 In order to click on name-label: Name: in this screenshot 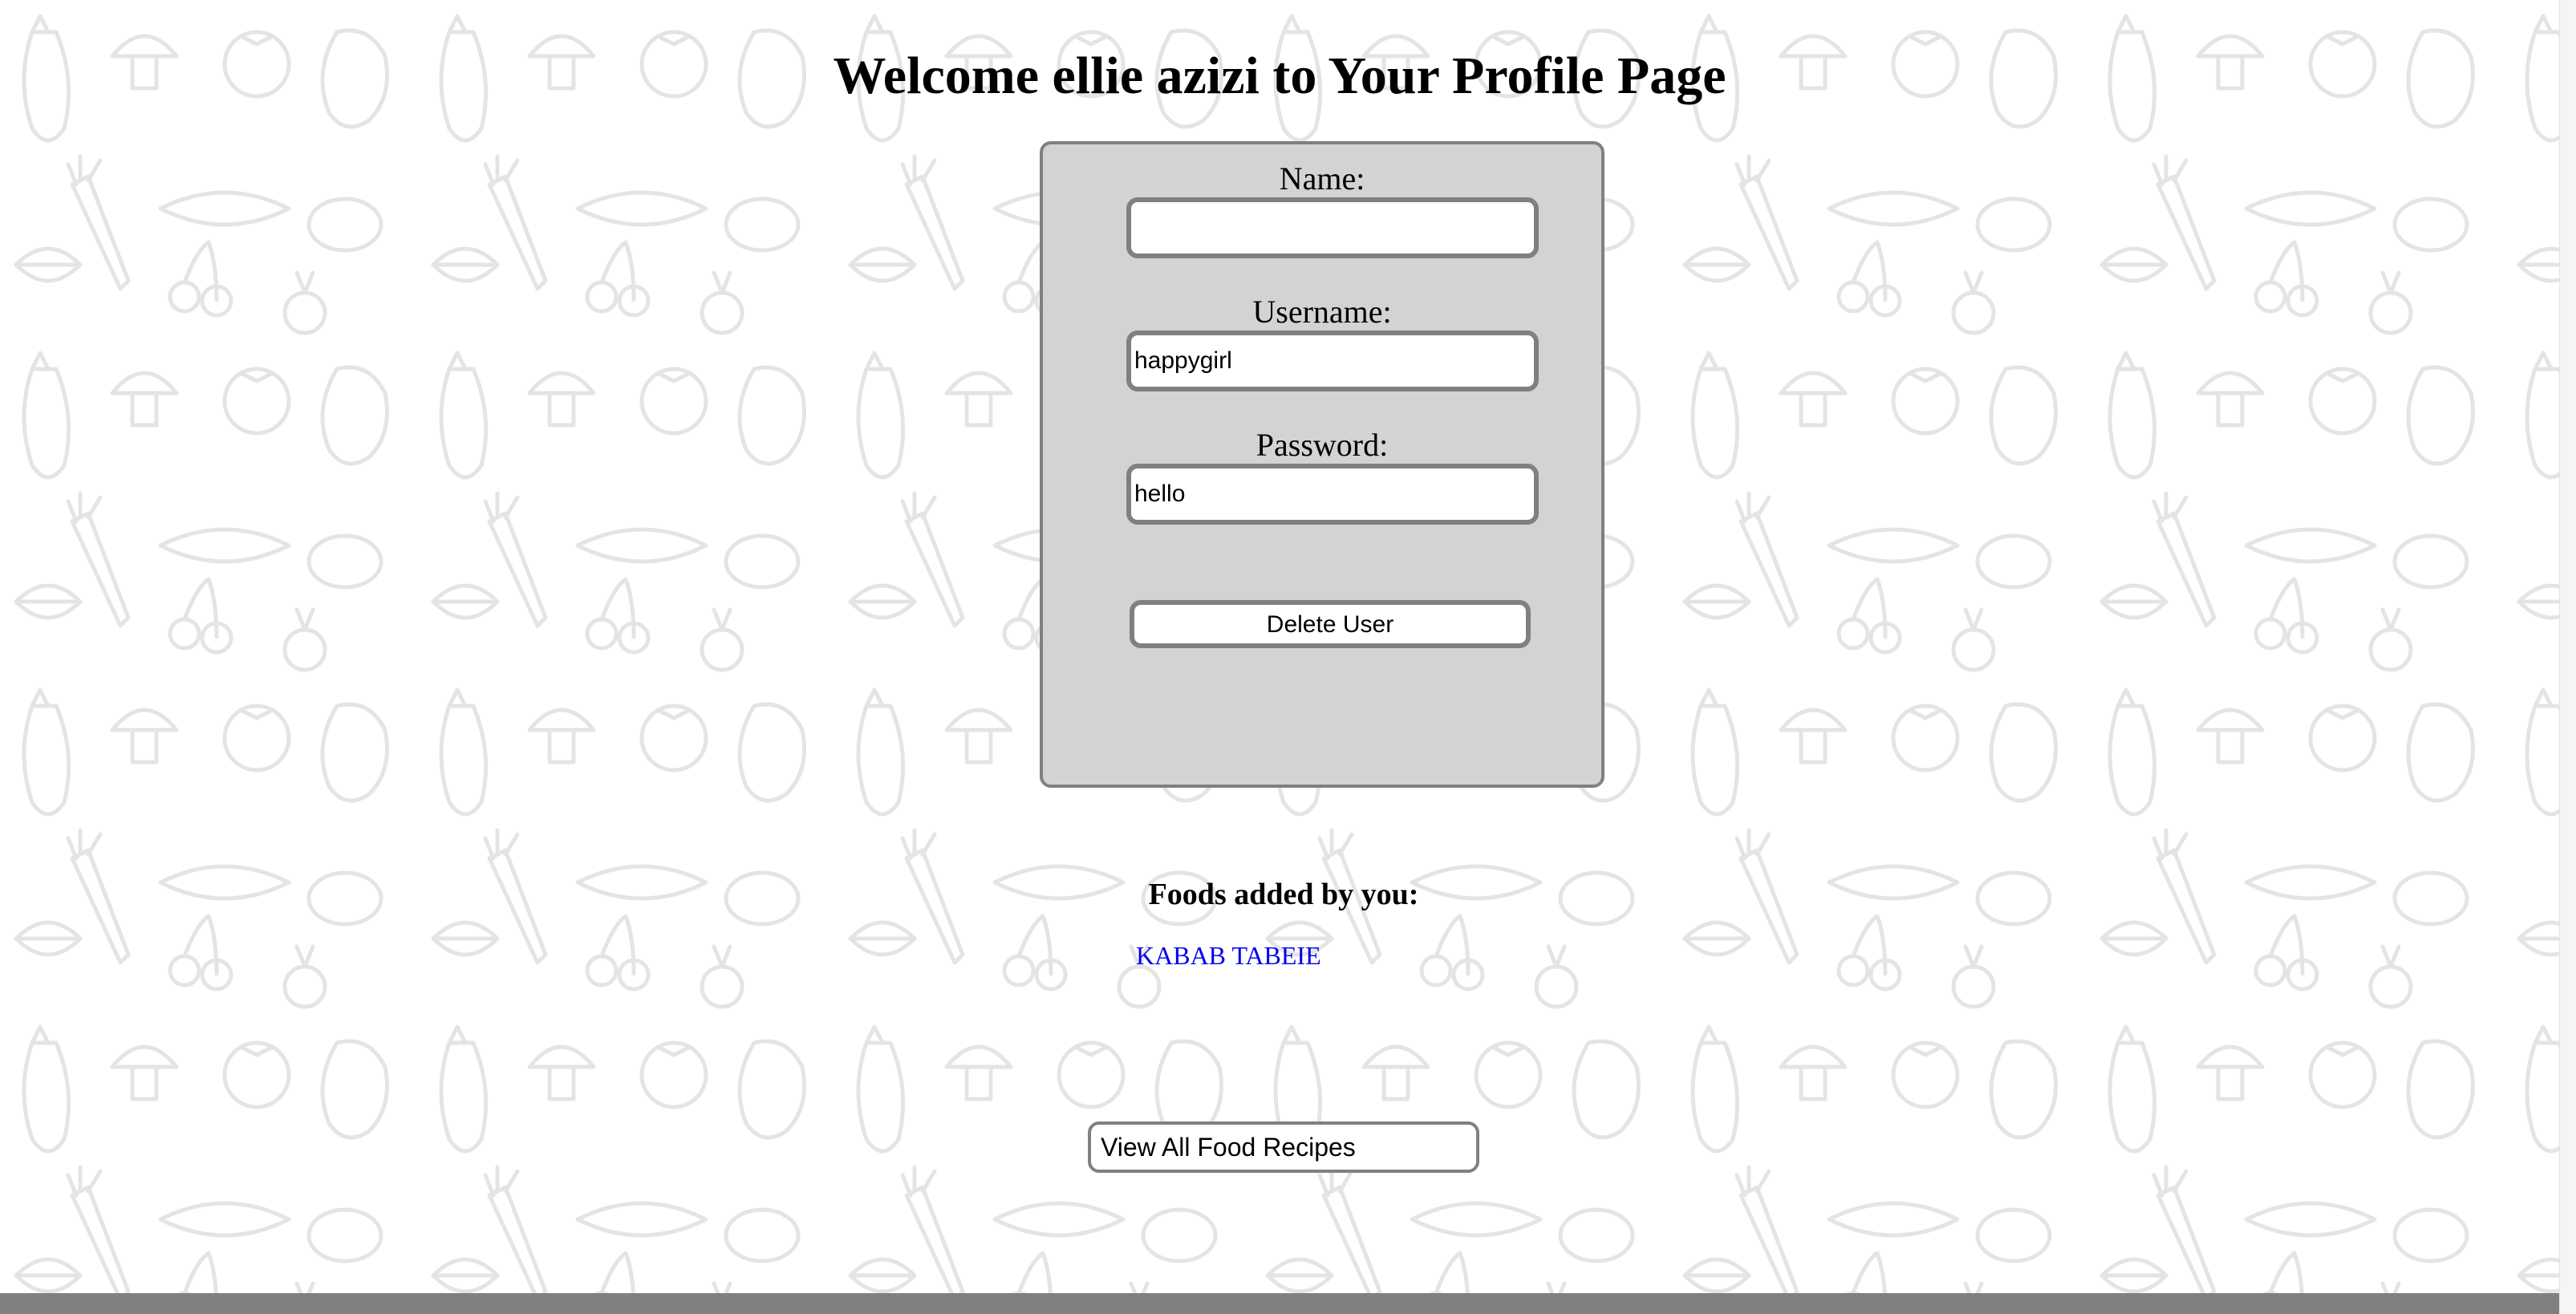, I will do `click(1322, 179)`.